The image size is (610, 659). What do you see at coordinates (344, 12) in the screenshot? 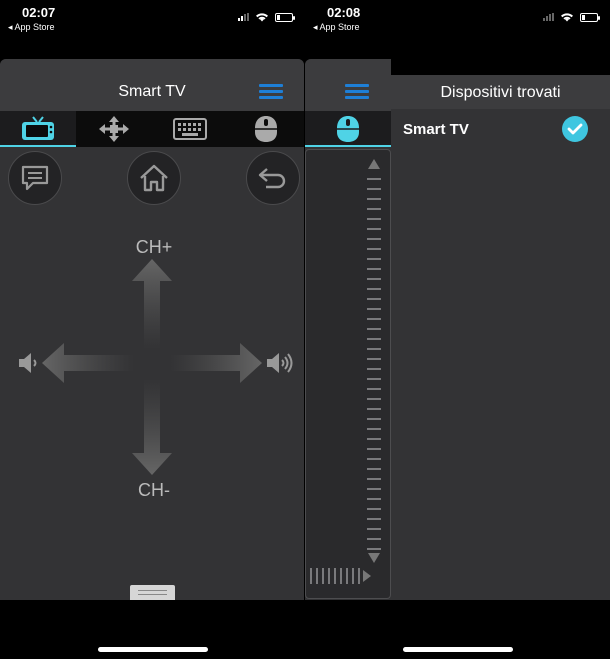
I see `status-time: 02:08` at bounding box center [344, 12].